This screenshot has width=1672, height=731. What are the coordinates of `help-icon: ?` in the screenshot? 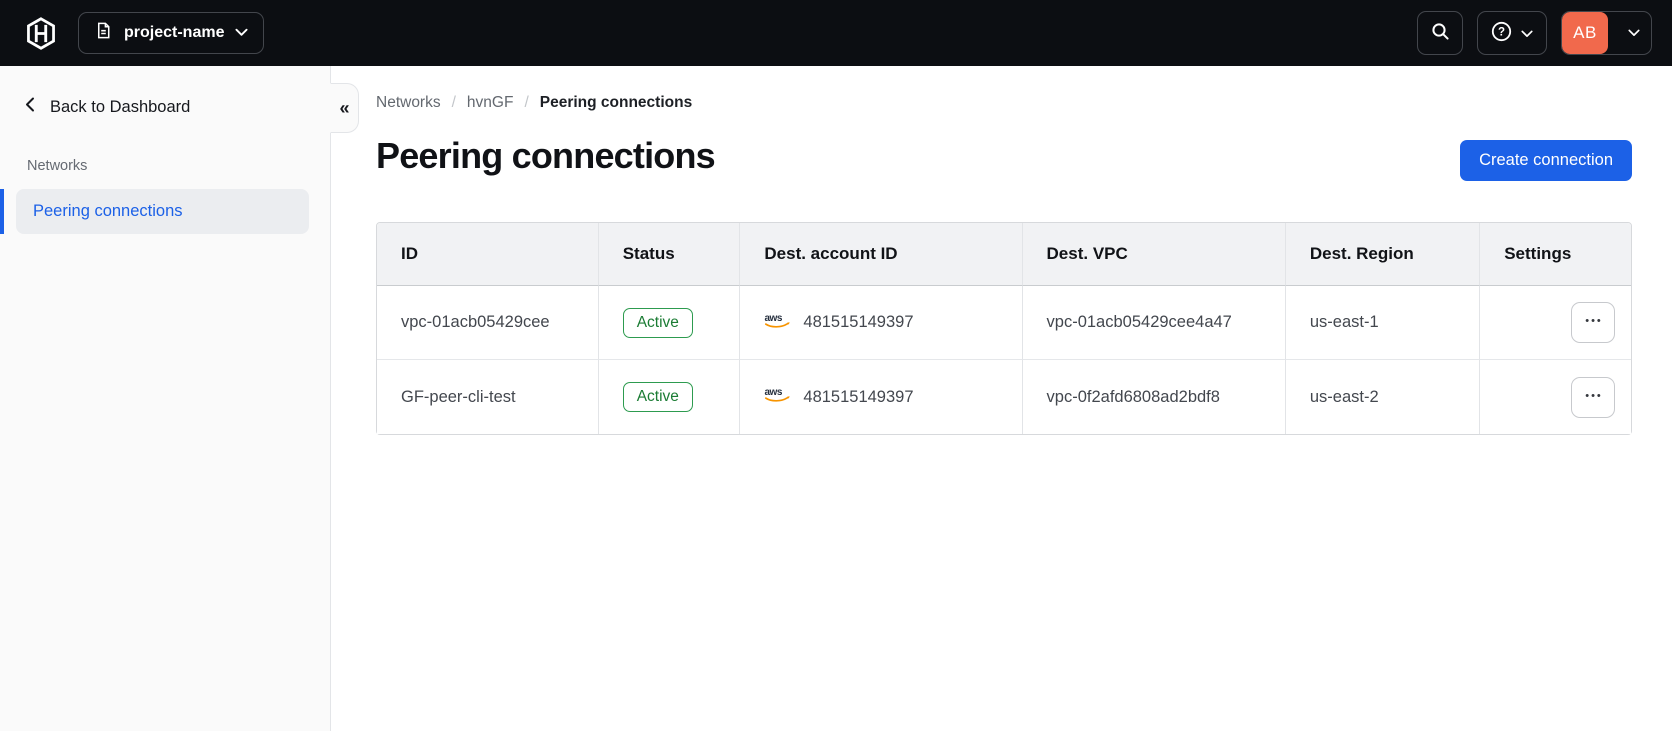 It's located at (1501, 33).